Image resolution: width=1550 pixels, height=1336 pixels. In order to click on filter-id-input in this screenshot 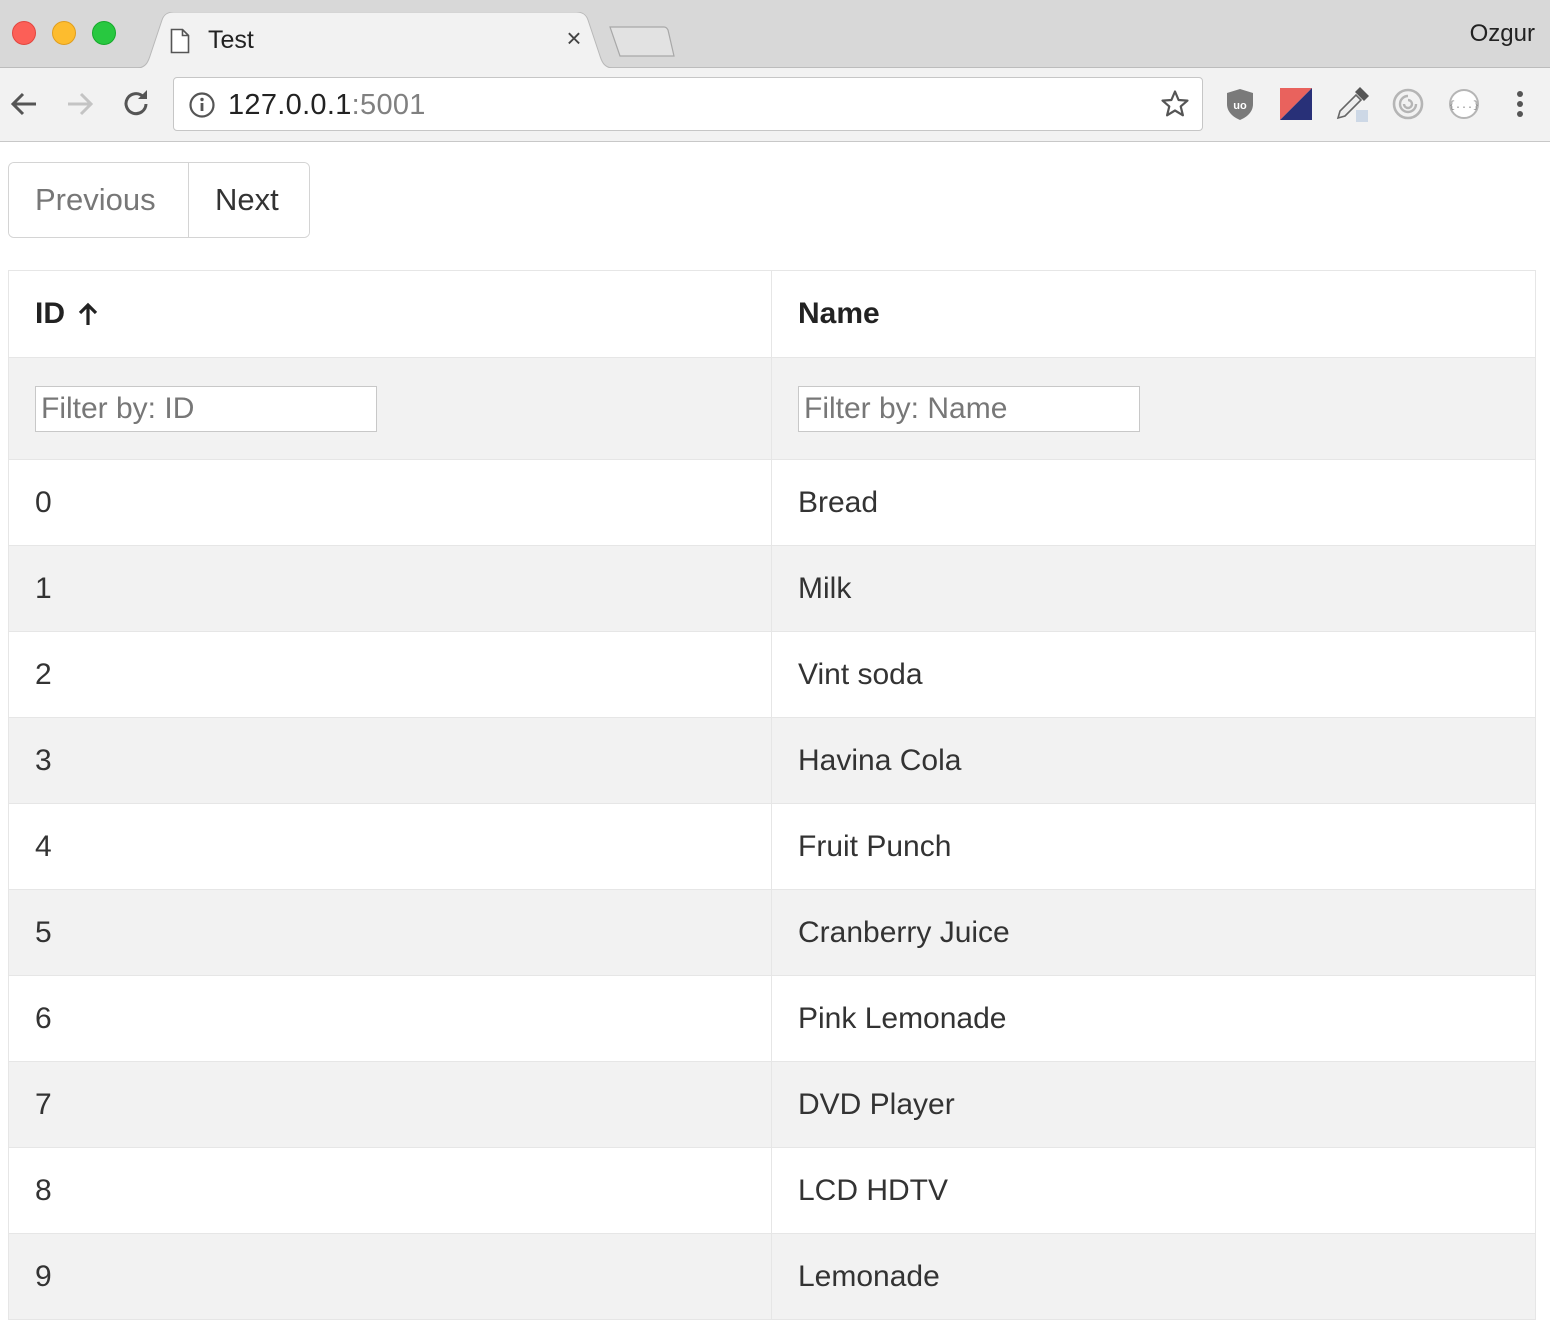, I will do `click(206, 408)`.